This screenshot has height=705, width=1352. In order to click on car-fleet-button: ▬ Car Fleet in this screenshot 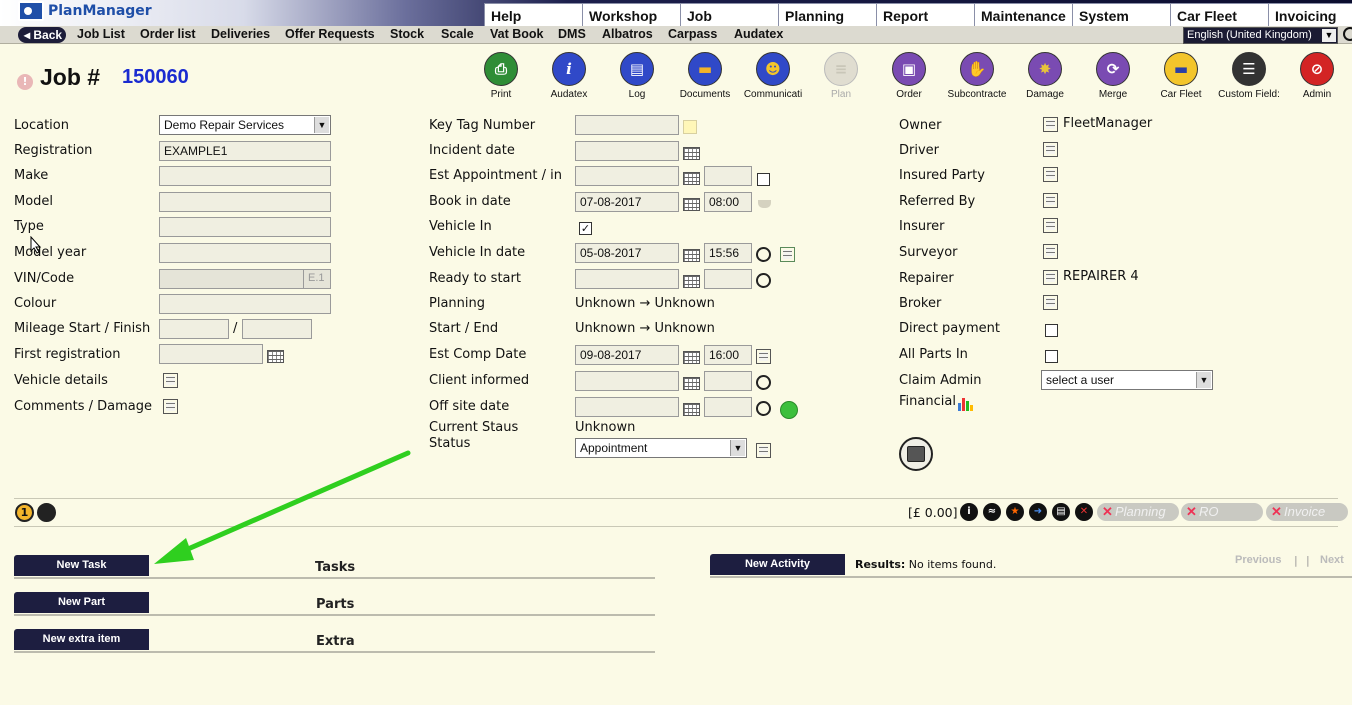, I will do `click(1181, 76)`.